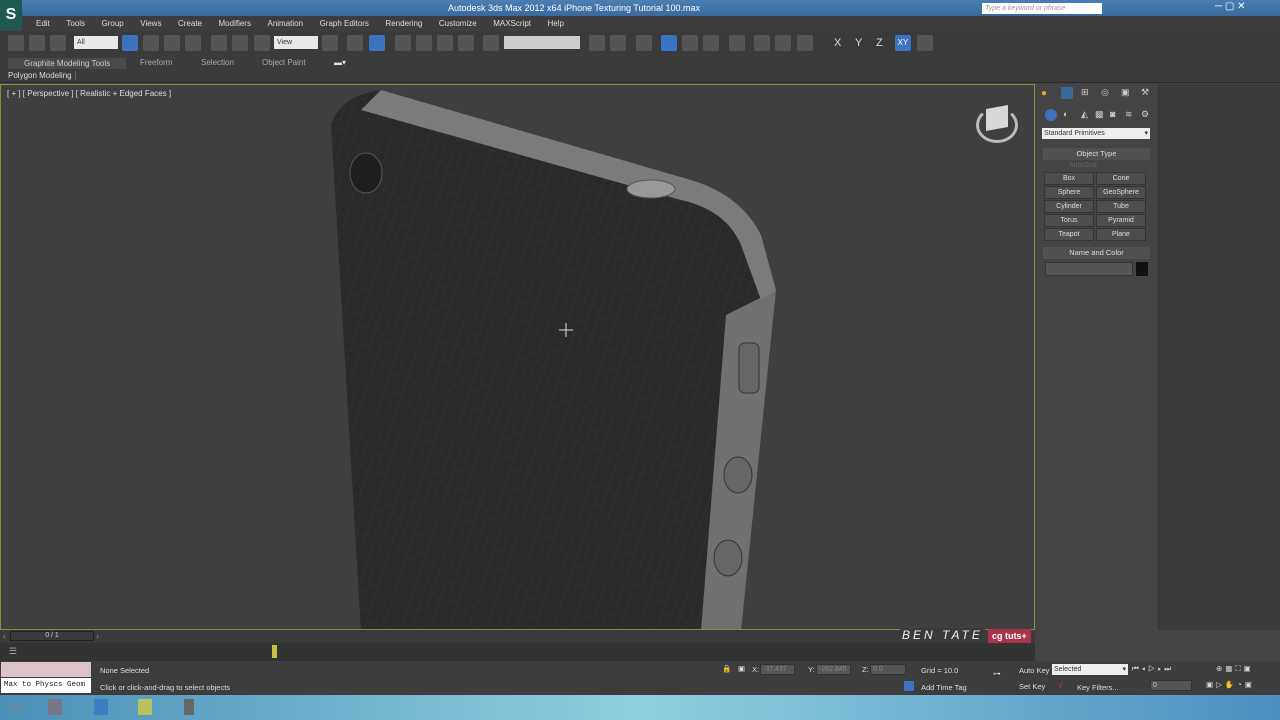 This screenshot has width=1280, height=720. I want to click on hierarchy-tab-icon: ⊞, so click(1085, 92).